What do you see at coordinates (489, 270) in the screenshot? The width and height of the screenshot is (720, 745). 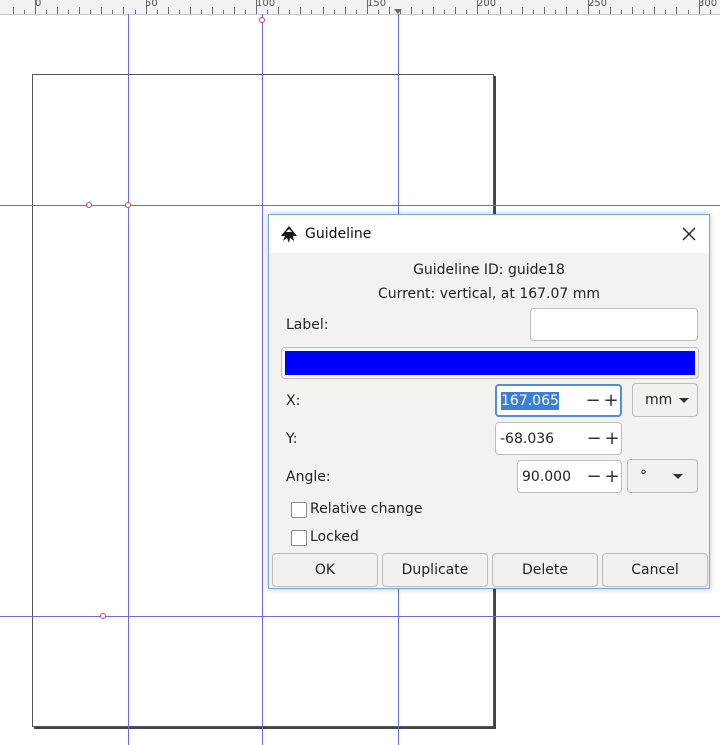 I see `guideline-id-text: Guideline ID: guide18` at bounding box center [489, 270].